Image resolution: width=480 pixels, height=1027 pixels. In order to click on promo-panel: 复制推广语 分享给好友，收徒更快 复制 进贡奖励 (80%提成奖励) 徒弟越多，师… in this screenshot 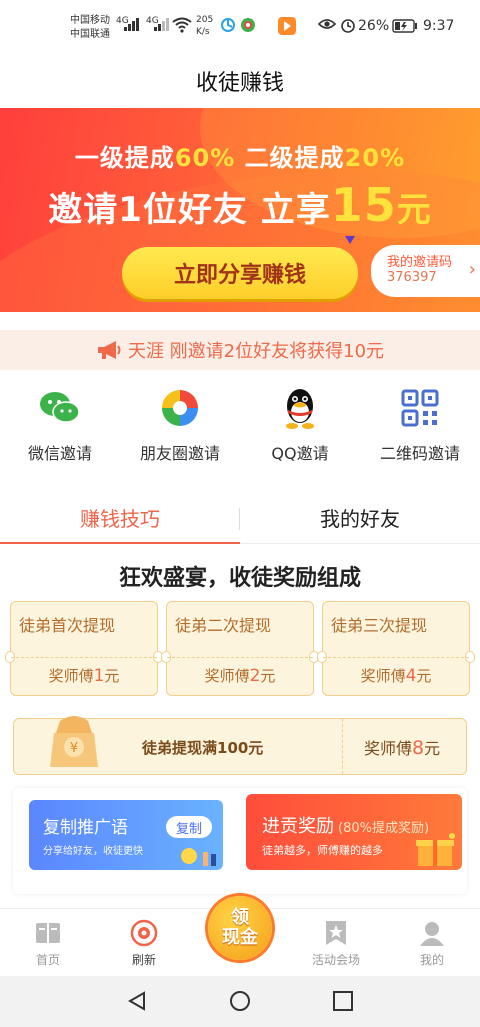, I will do `click(240, 841)`.